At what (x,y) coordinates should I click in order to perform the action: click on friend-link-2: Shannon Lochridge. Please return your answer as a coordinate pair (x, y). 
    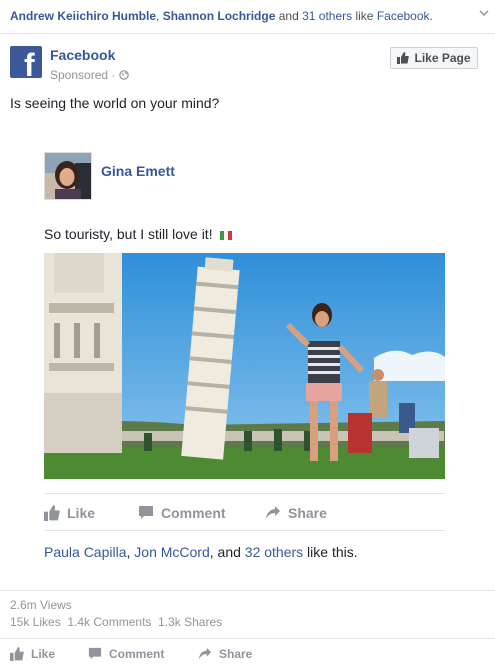
    Looking at the image, I should click on (219, 16).